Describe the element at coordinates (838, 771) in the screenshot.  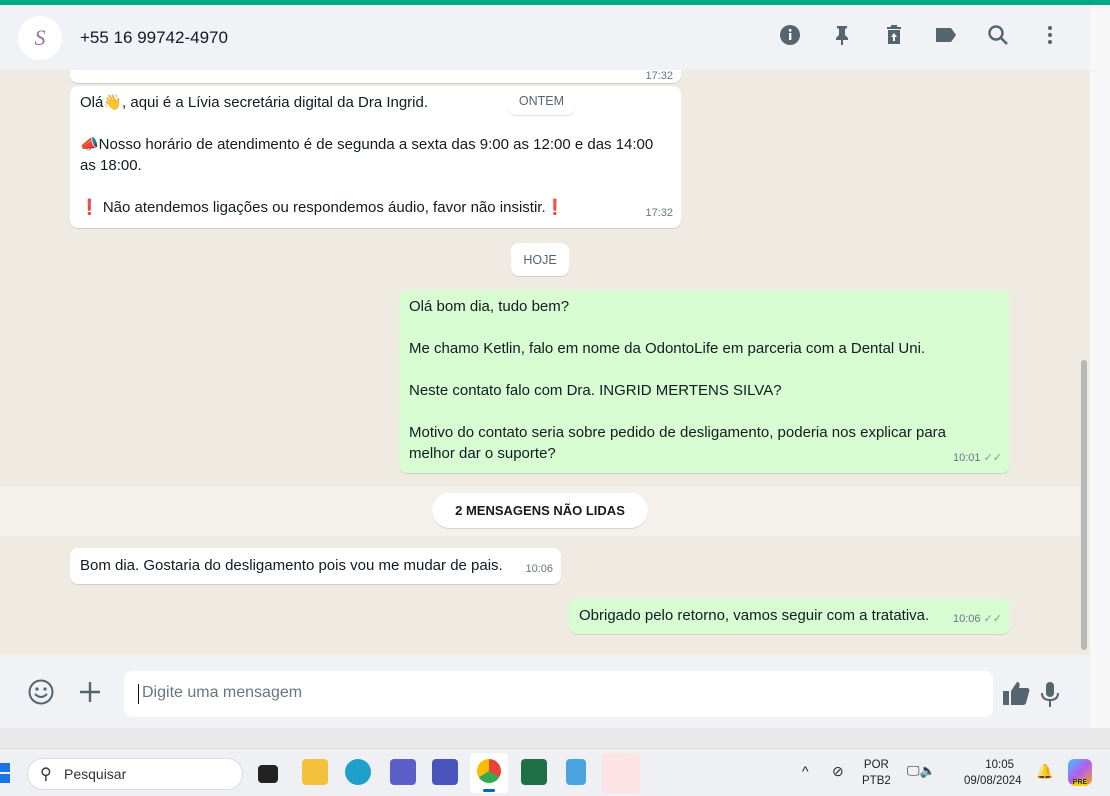
I see `network-off-icon: ⊘` at that location.